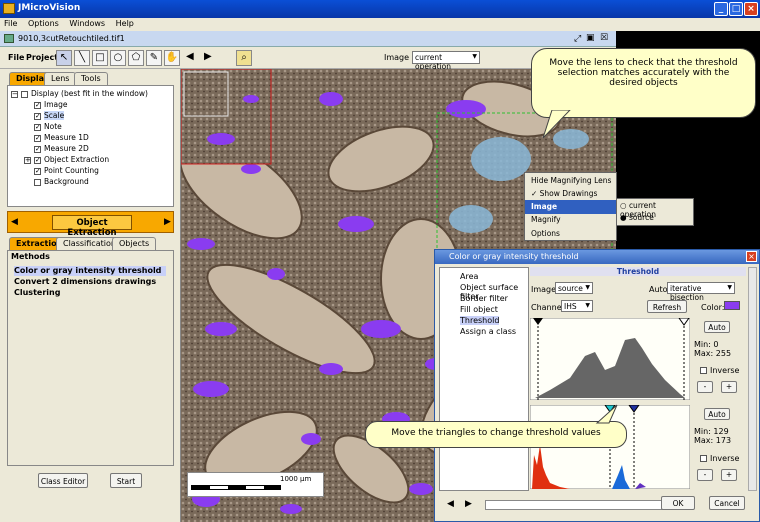  Describe the element at coordinates (51, 104) in the screenshot. I see `tree-item-image: ✓ Image` at that location.